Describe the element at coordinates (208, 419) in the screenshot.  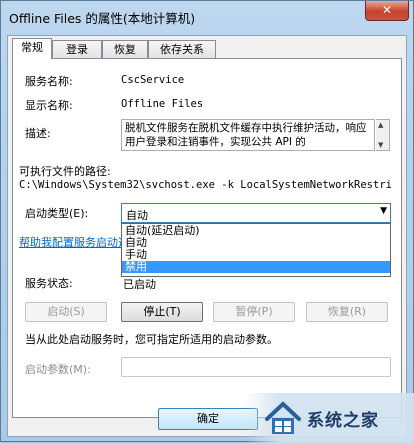
I see `ok-button: 确定` at that location.